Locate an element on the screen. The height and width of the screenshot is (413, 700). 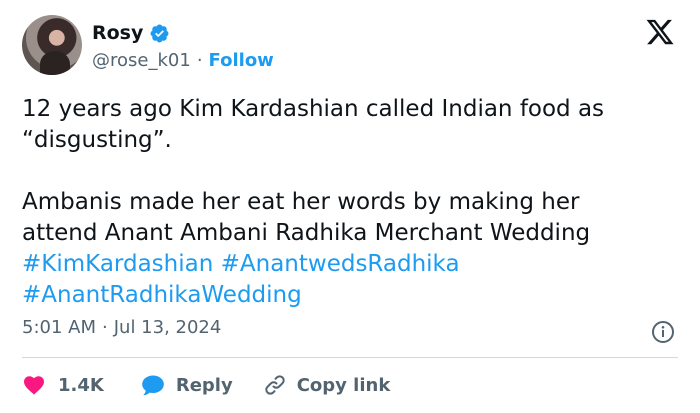
tweet-date: Jul 13, 2024 is located at coordinates (167, 327).